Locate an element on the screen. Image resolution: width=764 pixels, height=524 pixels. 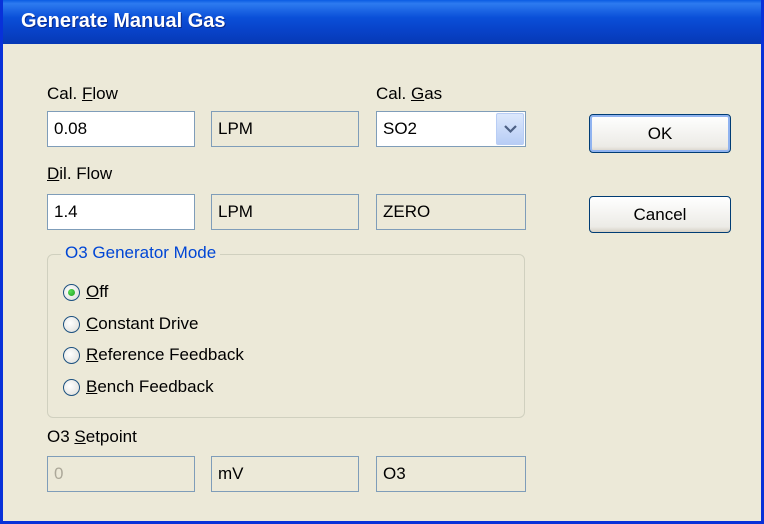
cal-gas-label-accel: G is located at coordinates (417, 93).